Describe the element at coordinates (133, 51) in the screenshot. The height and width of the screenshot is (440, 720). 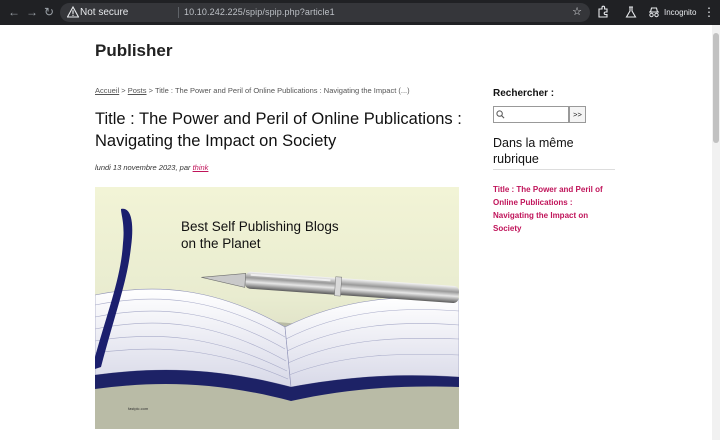
I see `site-title: Publisher` at that location.